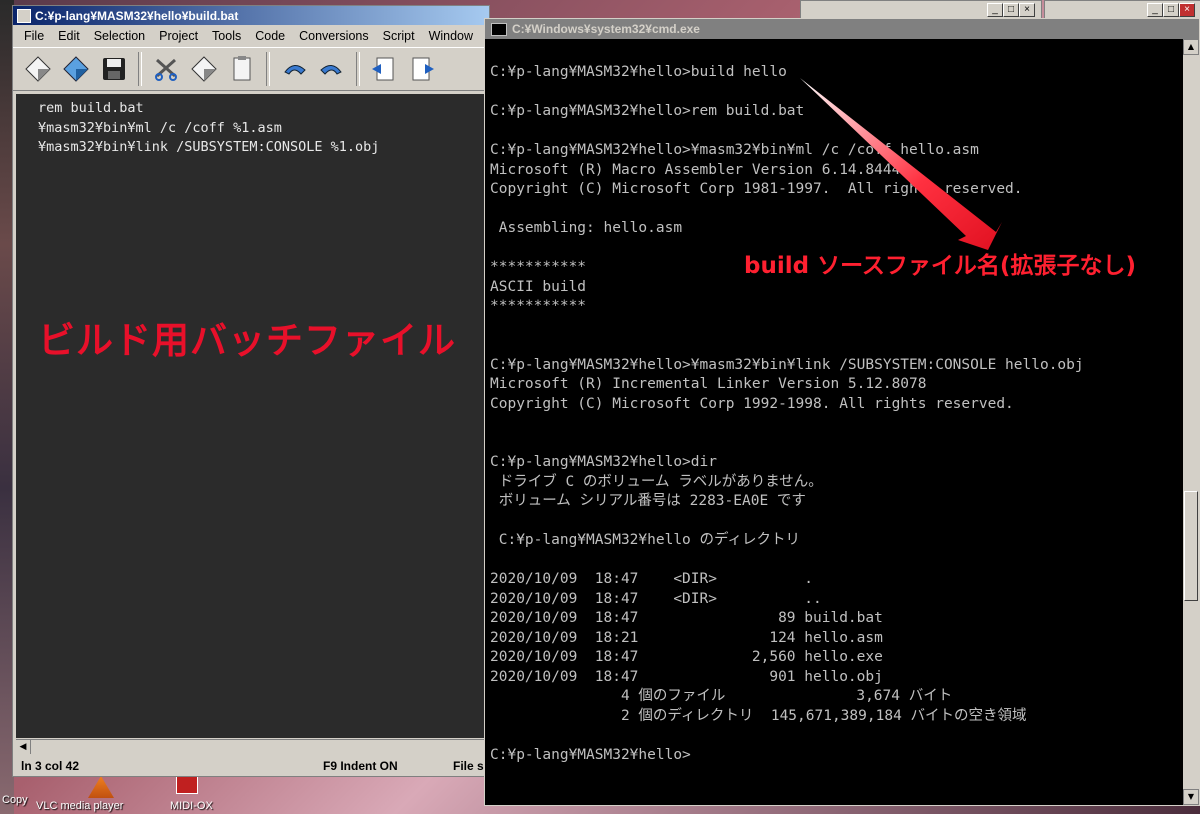 Image resolution: width=1200 pixels, height=814 pixels. Describe the element at coordinates (940, 266) in the screenshot. I see `annotation-build-usage: build ソースファイル名(拡張子なし)` at that location.